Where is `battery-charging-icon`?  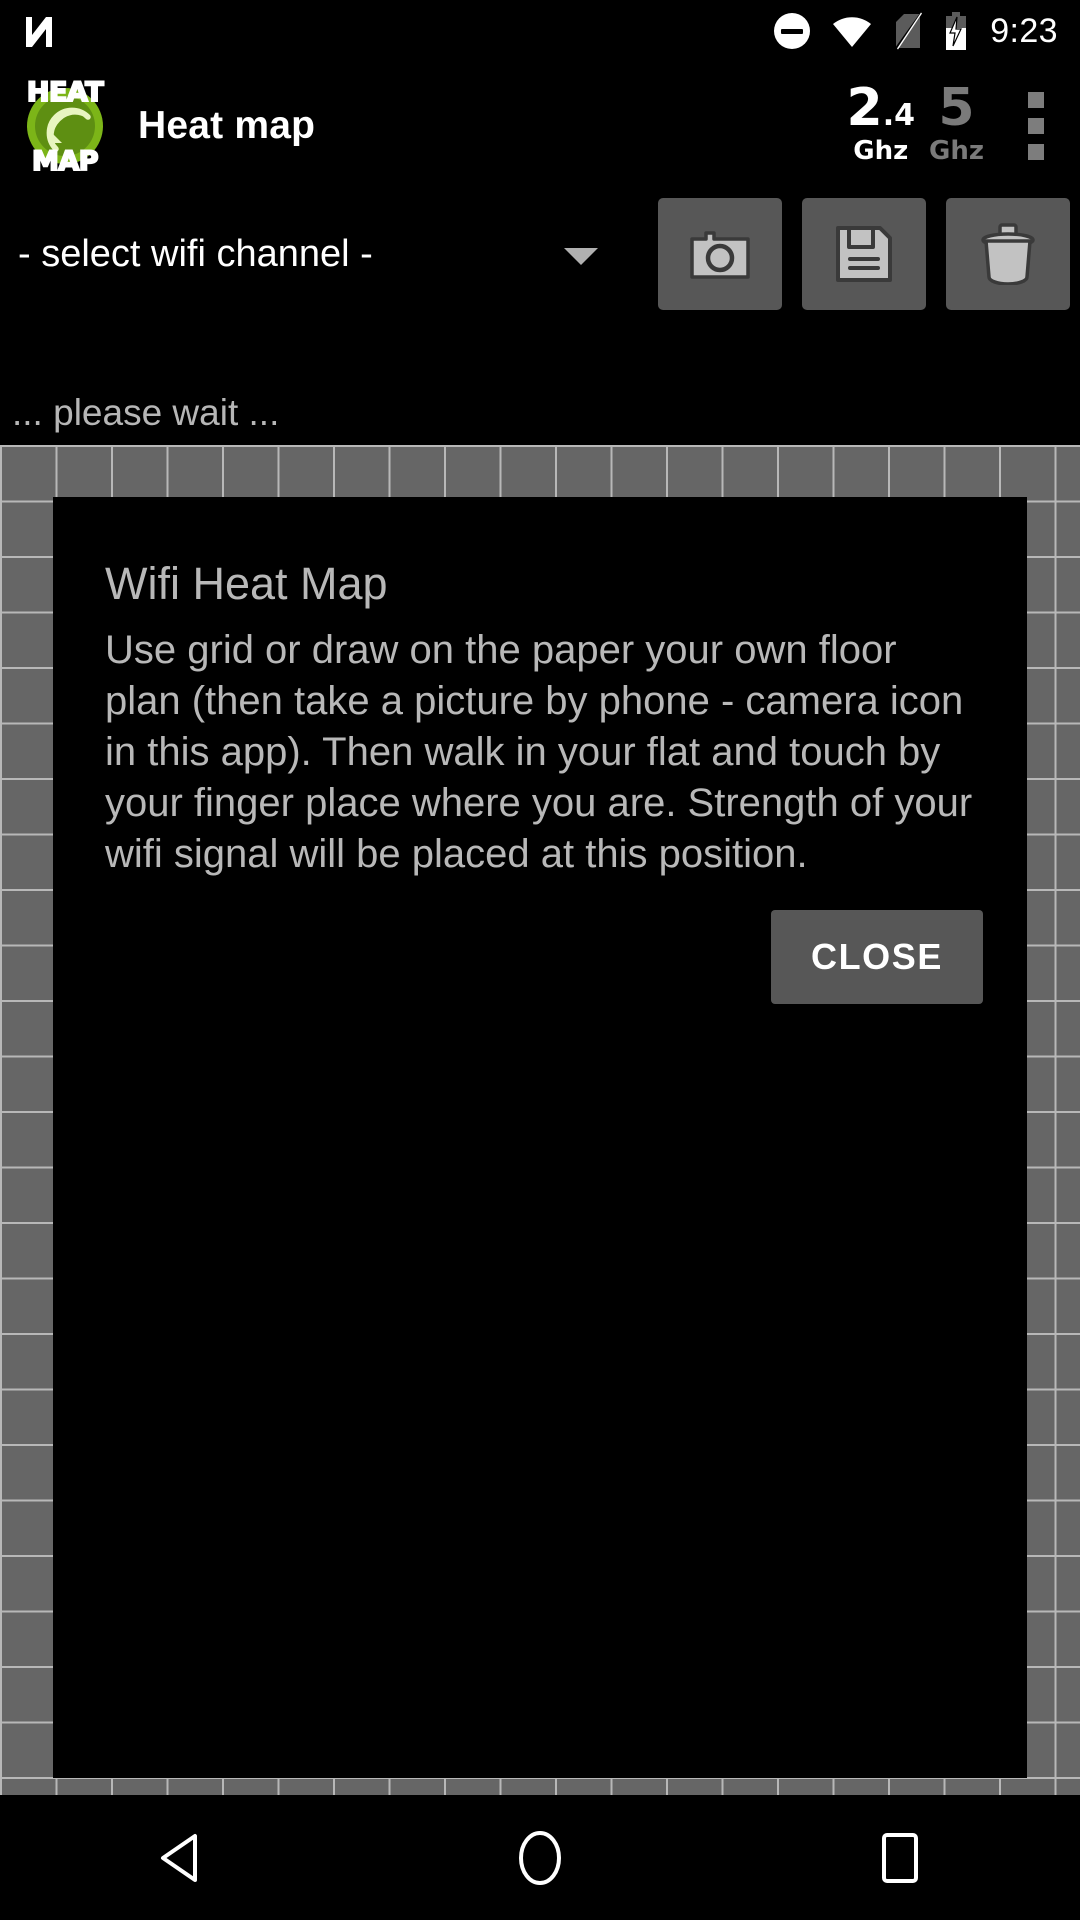 battery-charging-icon is located at coordinates (956, 31).